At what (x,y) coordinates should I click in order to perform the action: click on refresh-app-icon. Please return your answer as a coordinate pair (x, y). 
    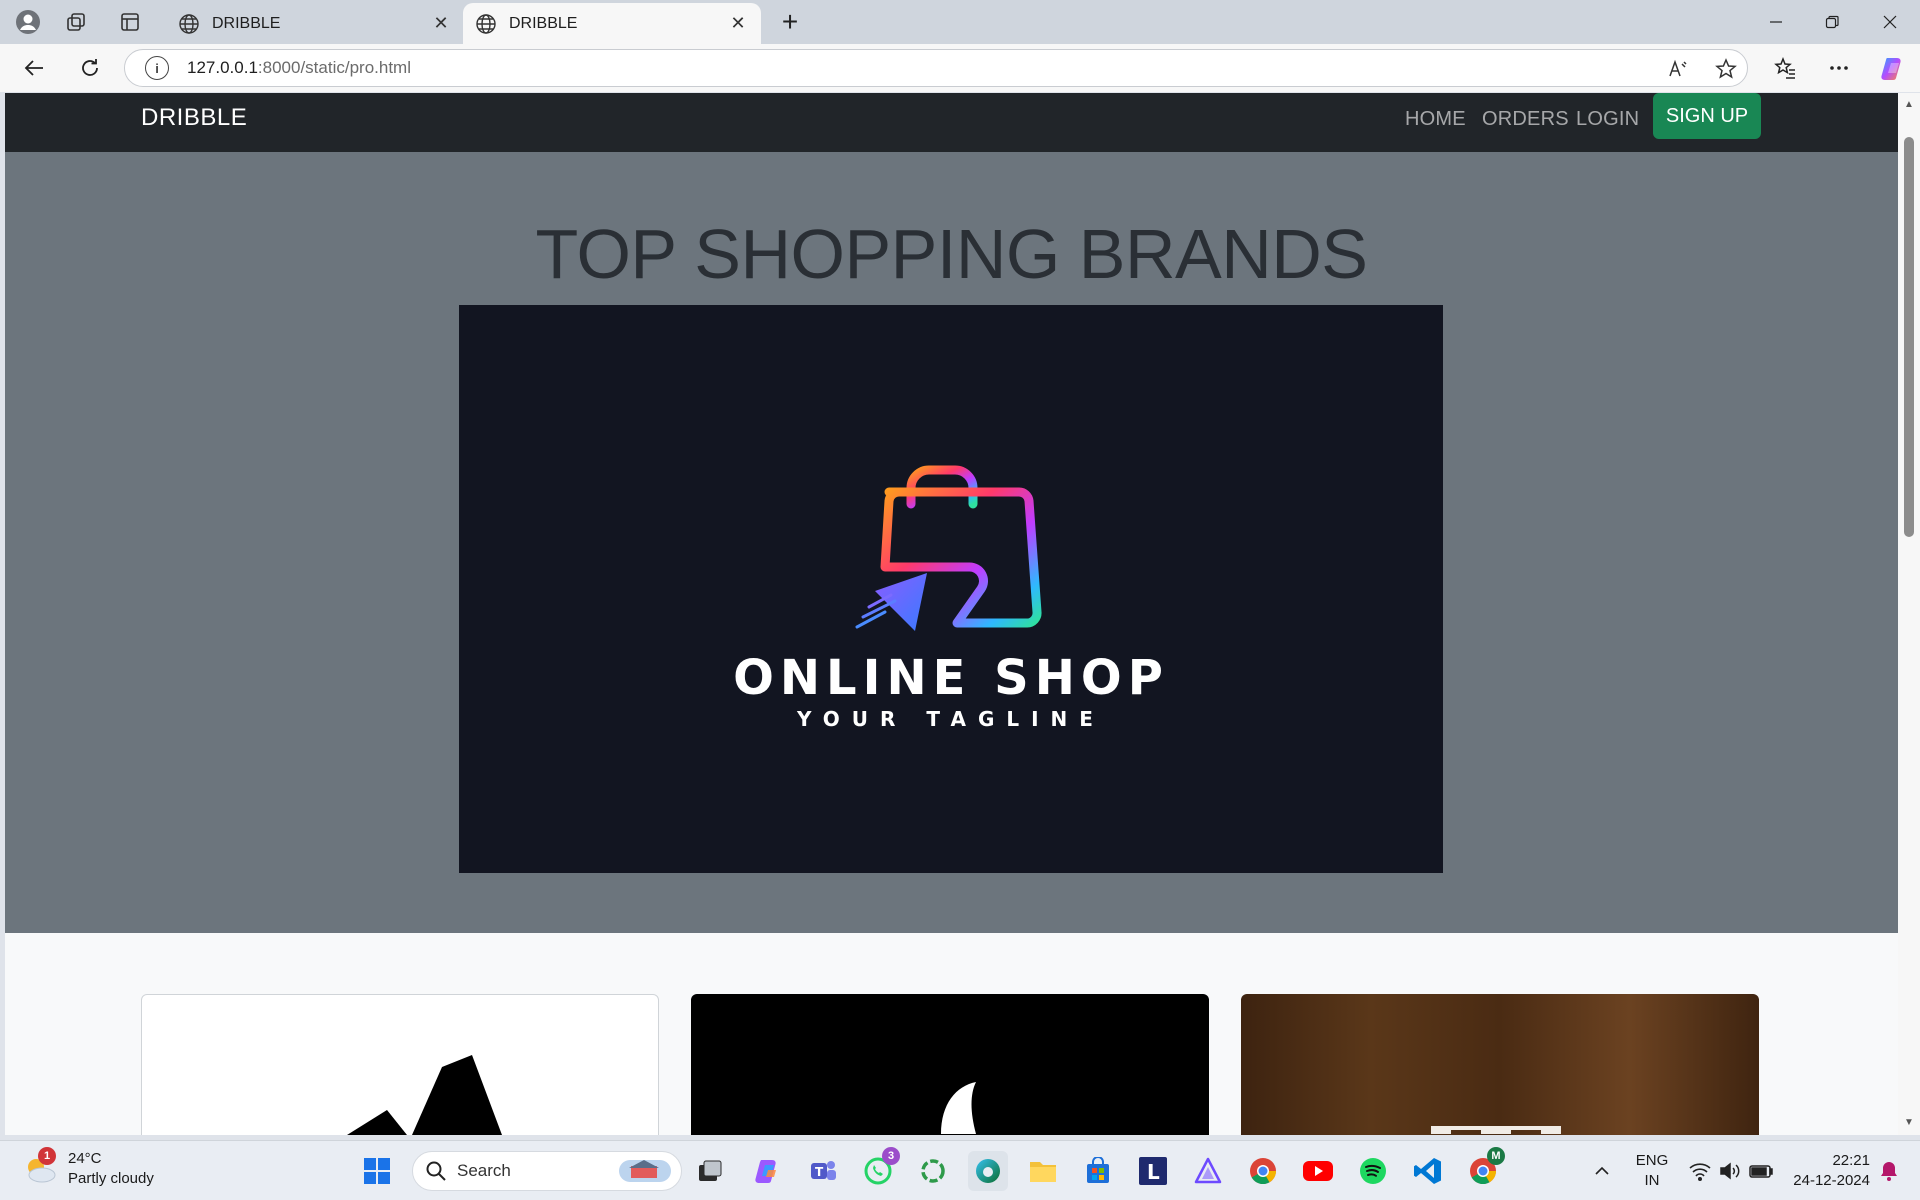
    Looking at the image, I should click on (933, 1171).